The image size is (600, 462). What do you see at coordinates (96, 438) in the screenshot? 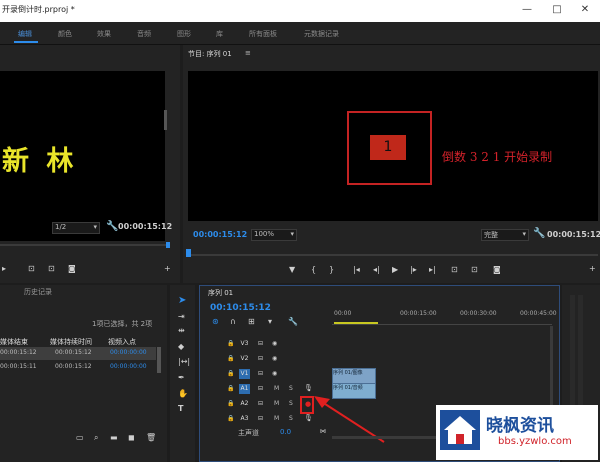
I see `search-icon: ⌕` at bounding box center [96, 438].